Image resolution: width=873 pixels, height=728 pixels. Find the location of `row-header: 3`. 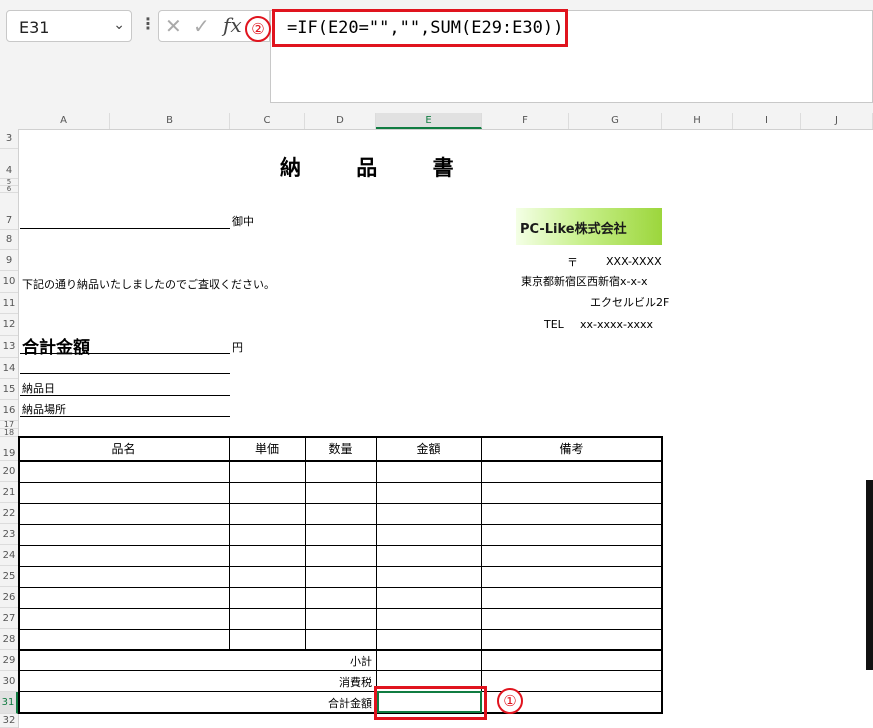

row-header: 3 is located at coordinates (9, 139).